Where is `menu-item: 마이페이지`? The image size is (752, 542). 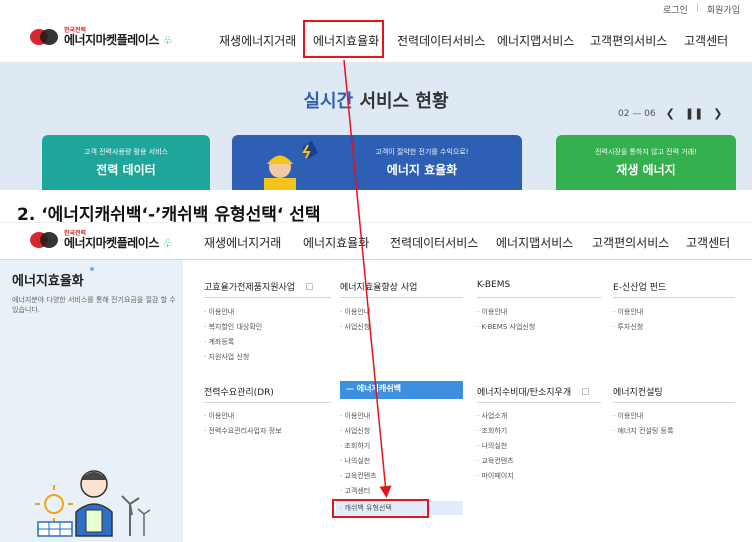 menu-item: 마이페이지 is located at coordinates (495, 476).